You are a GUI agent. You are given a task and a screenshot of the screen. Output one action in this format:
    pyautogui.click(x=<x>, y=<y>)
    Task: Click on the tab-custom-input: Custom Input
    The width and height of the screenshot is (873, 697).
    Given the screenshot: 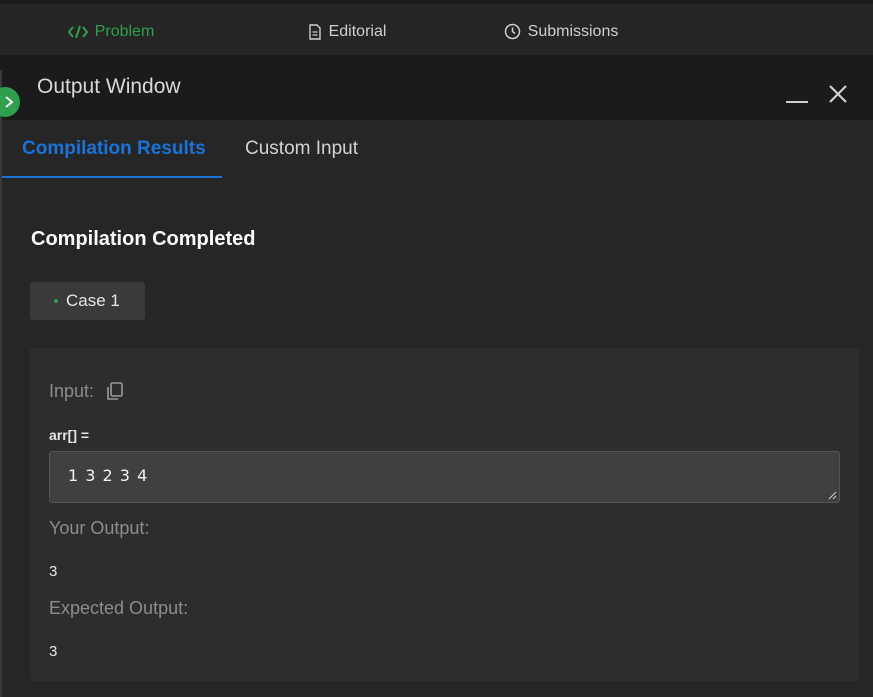 What is the action you would take?
    pyautogui.click(x=301, y=149)
    